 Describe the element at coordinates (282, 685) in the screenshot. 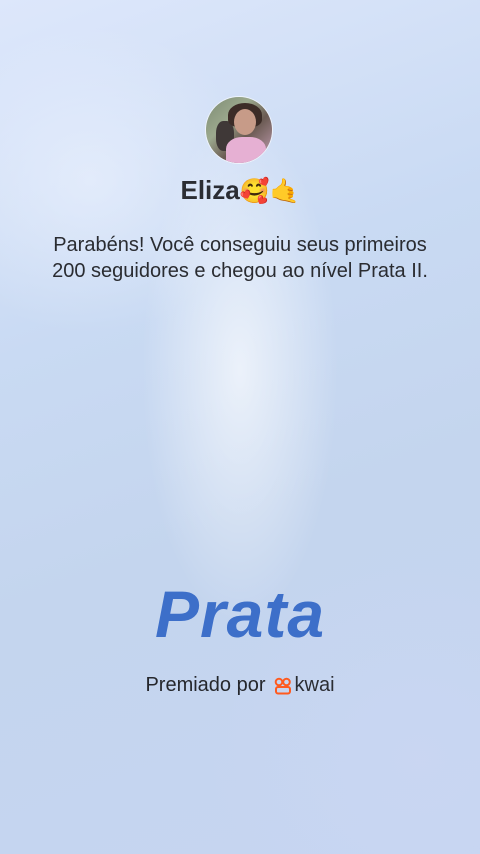

I see `kwai-logo-icon` at that location.